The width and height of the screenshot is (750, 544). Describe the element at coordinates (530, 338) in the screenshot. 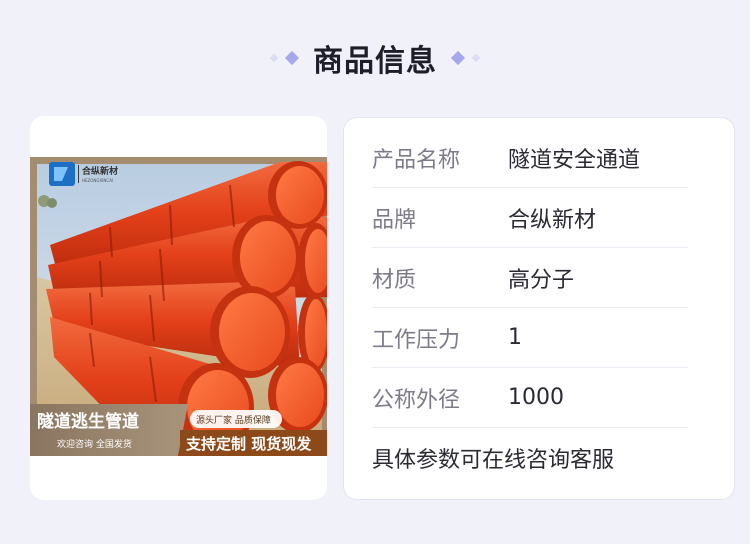

I see `spec-row: 工作压力 1` at that location.